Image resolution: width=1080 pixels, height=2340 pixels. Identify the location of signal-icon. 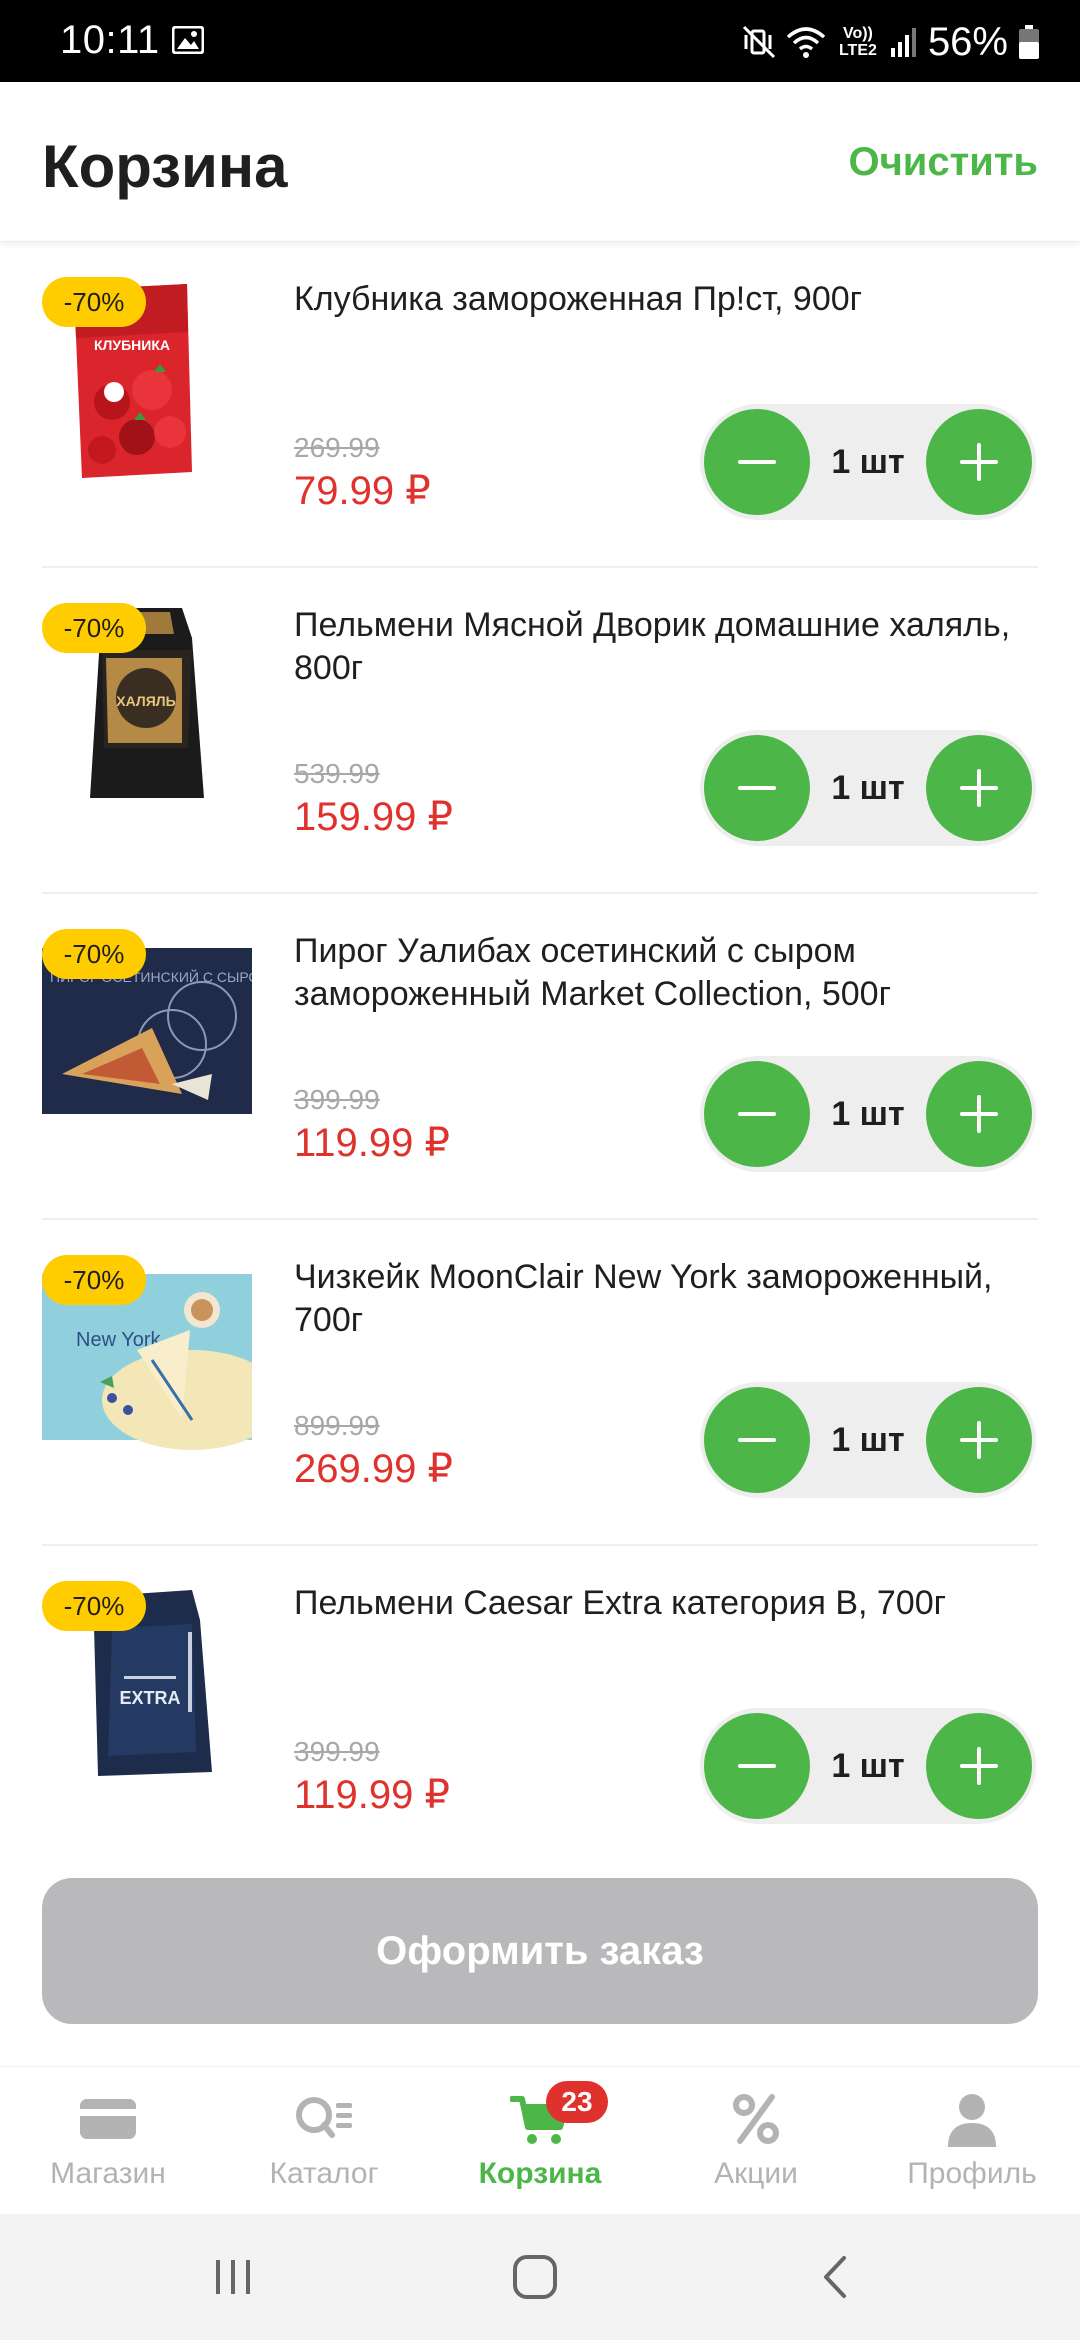
(903, 42).